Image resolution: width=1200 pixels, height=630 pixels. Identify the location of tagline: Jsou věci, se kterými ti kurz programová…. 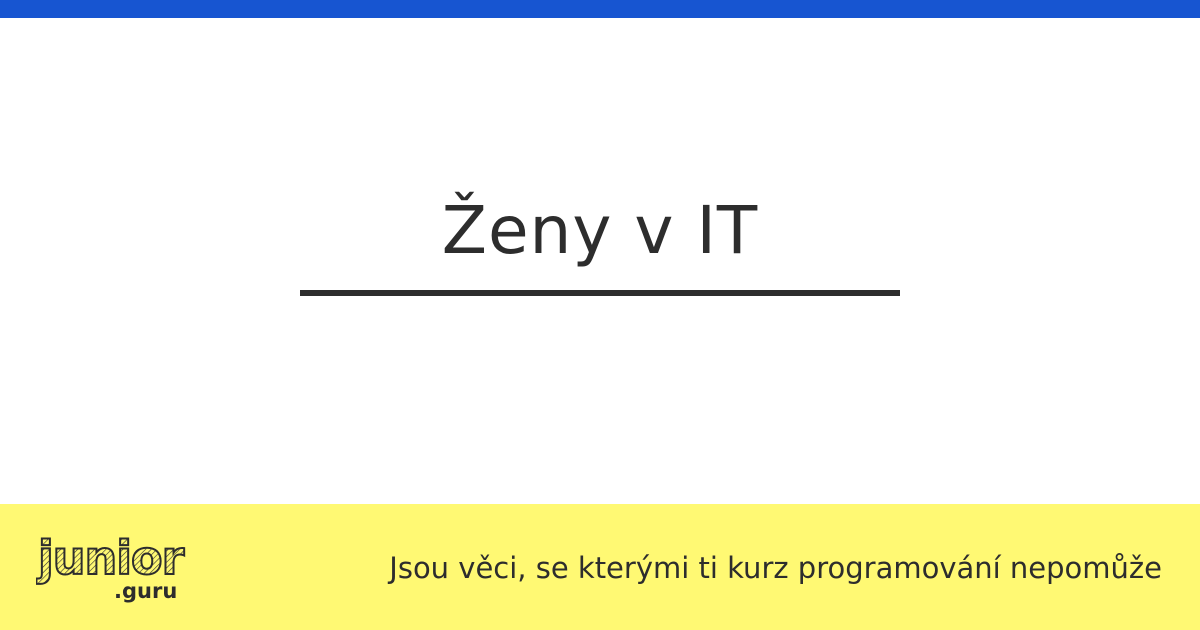
(775, 568).